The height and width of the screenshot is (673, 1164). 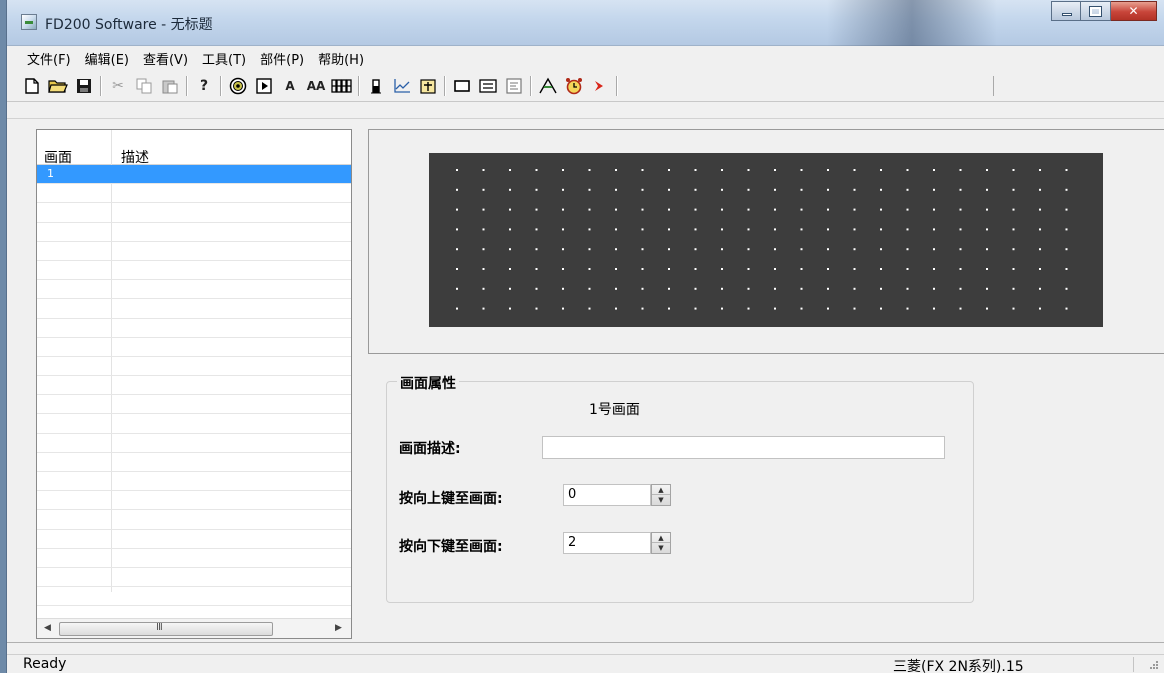 I want to click on scroll-left-icon: ◀, so click(x=47, y=628).